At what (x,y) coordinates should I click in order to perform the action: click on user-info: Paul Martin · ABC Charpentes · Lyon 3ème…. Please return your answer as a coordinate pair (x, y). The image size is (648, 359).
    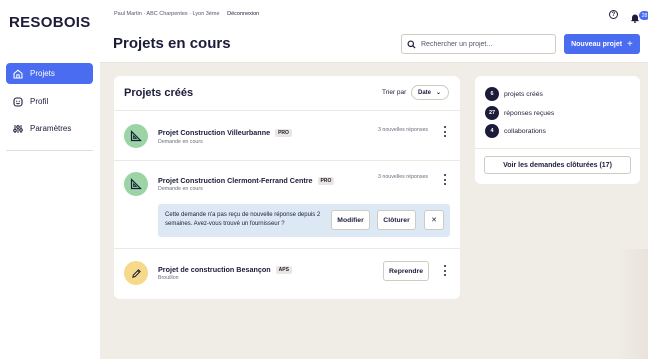
    Looking at the image, I should click on (186, 14).